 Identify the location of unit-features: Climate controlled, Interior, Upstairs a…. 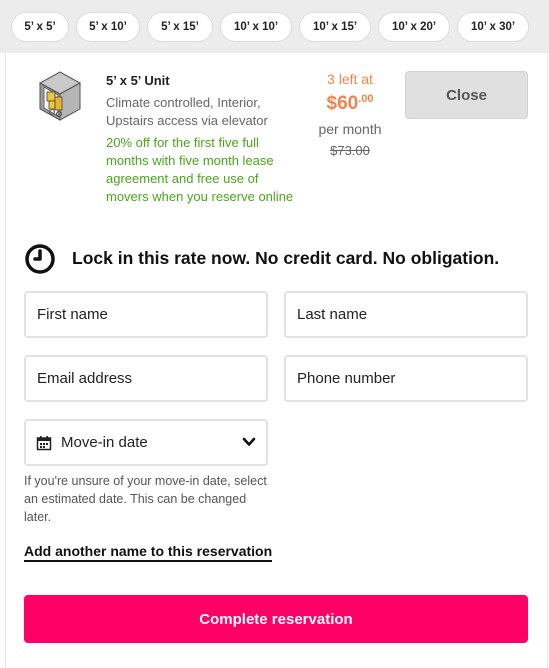
(187, 111).